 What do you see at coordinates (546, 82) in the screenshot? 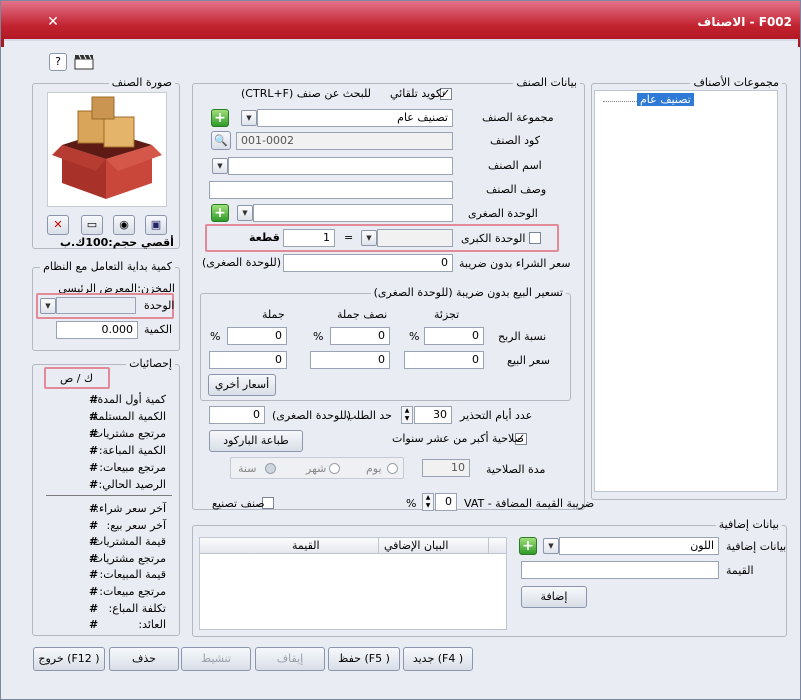
I see `item-data-title: بيانات الصنف` at bounding box center [546, 82].